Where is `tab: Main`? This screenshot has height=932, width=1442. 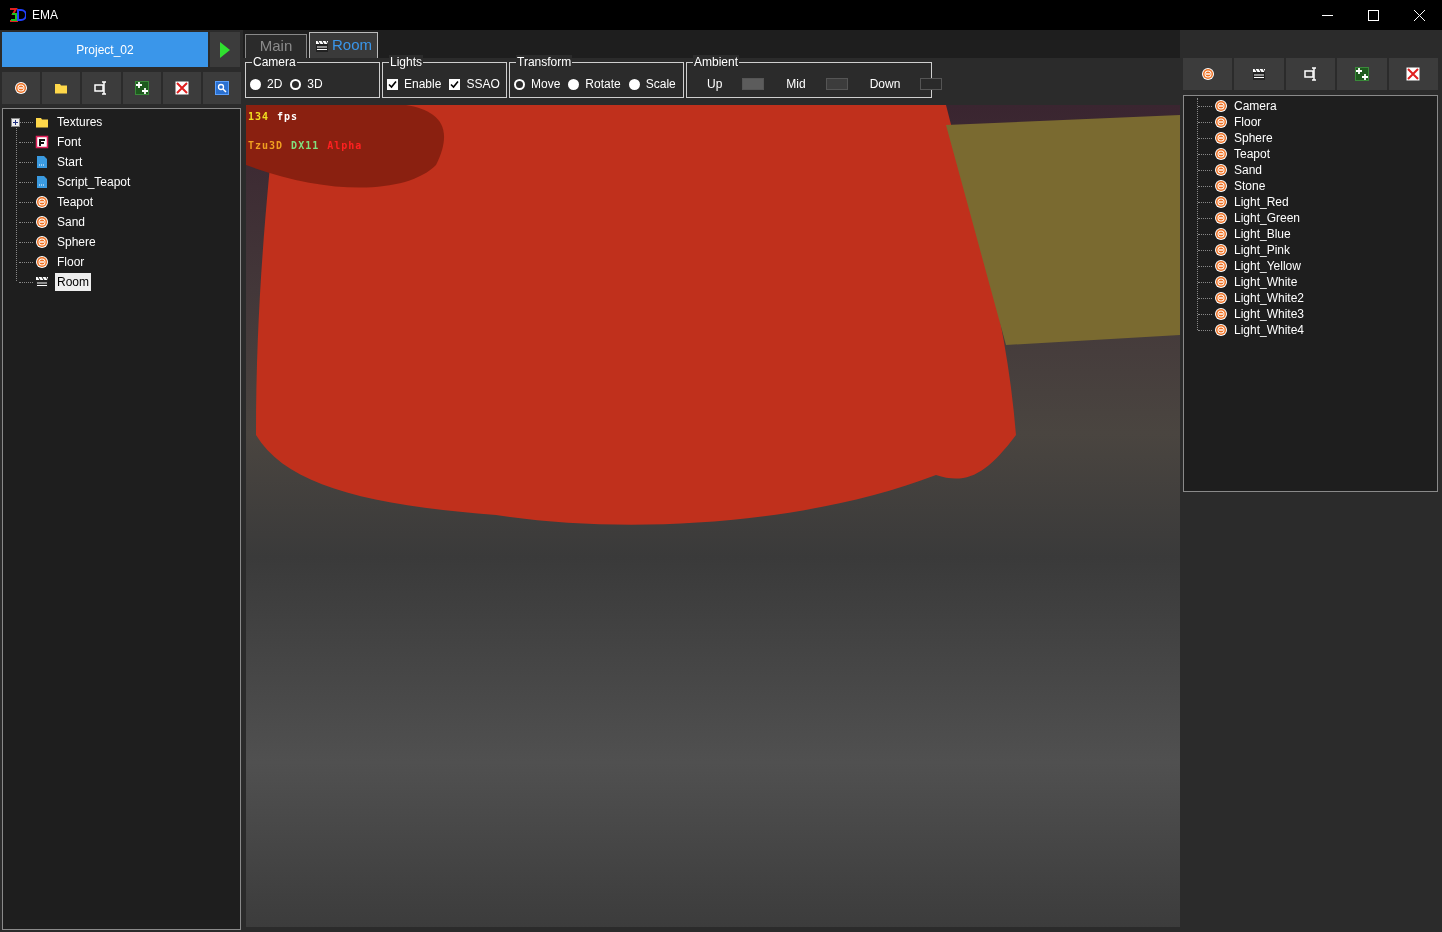 tab: Main is located at coordinates (276, 46).